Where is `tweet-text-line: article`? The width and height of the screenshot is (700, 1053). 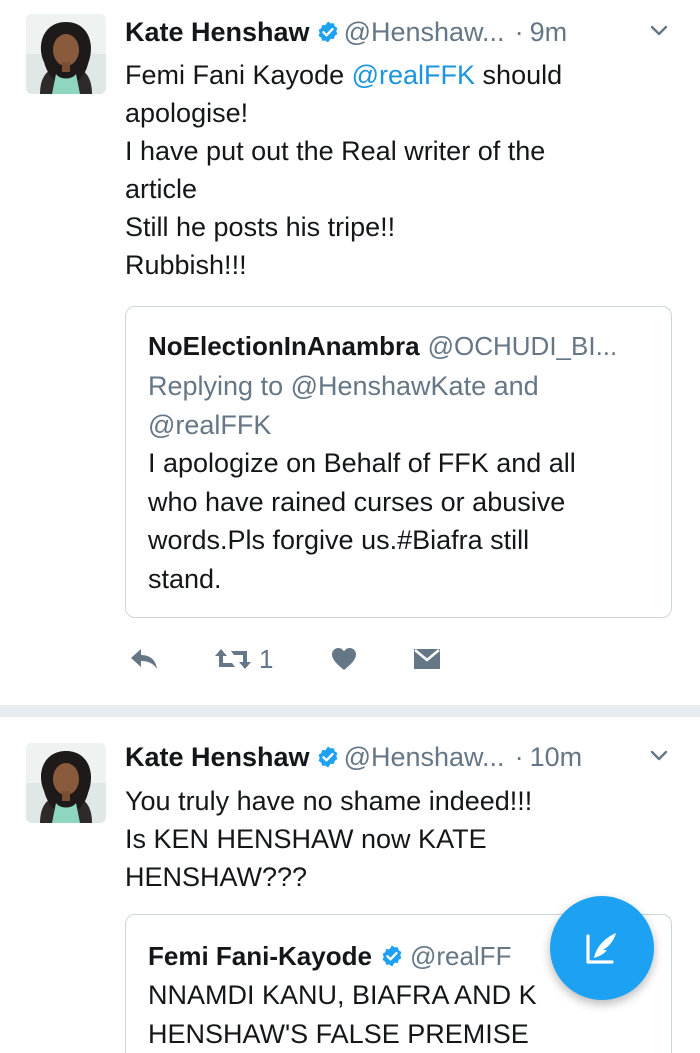
tweet-text-line: article is located at coordinates (161, 189).